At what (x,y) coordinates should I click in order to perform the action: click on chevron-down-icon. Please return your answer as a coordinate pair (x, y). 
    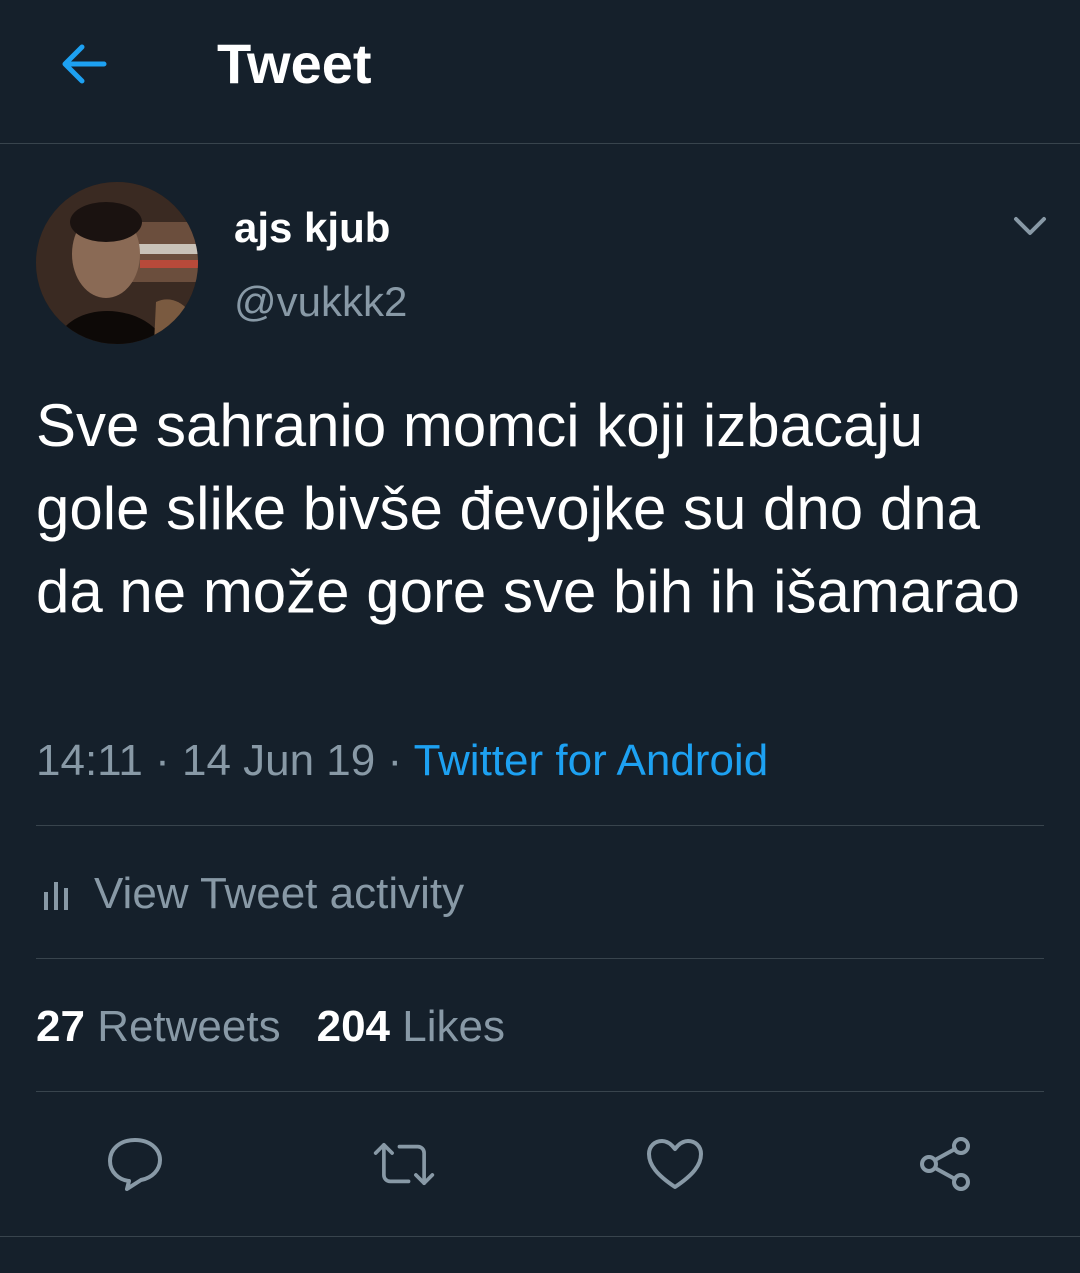
    Looking at the image, I should click on (1030, 226).